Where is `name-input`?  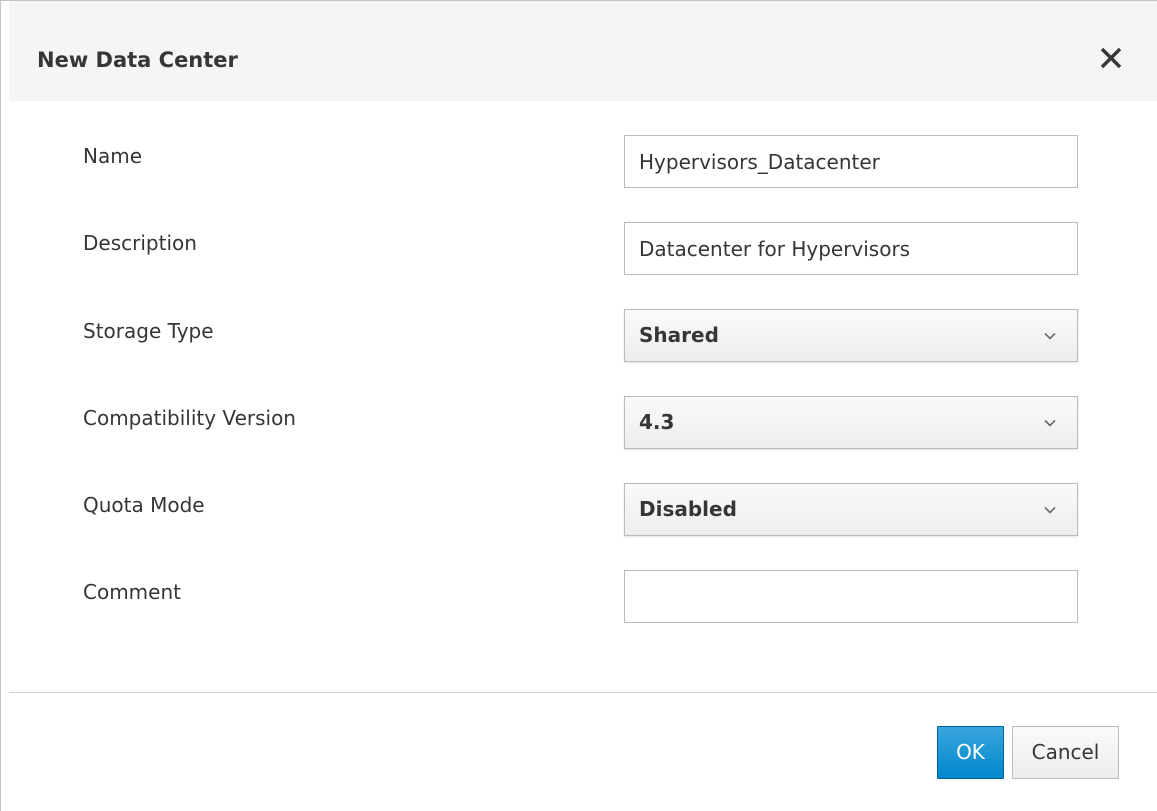
name-input is located at coordinates (851, 161).